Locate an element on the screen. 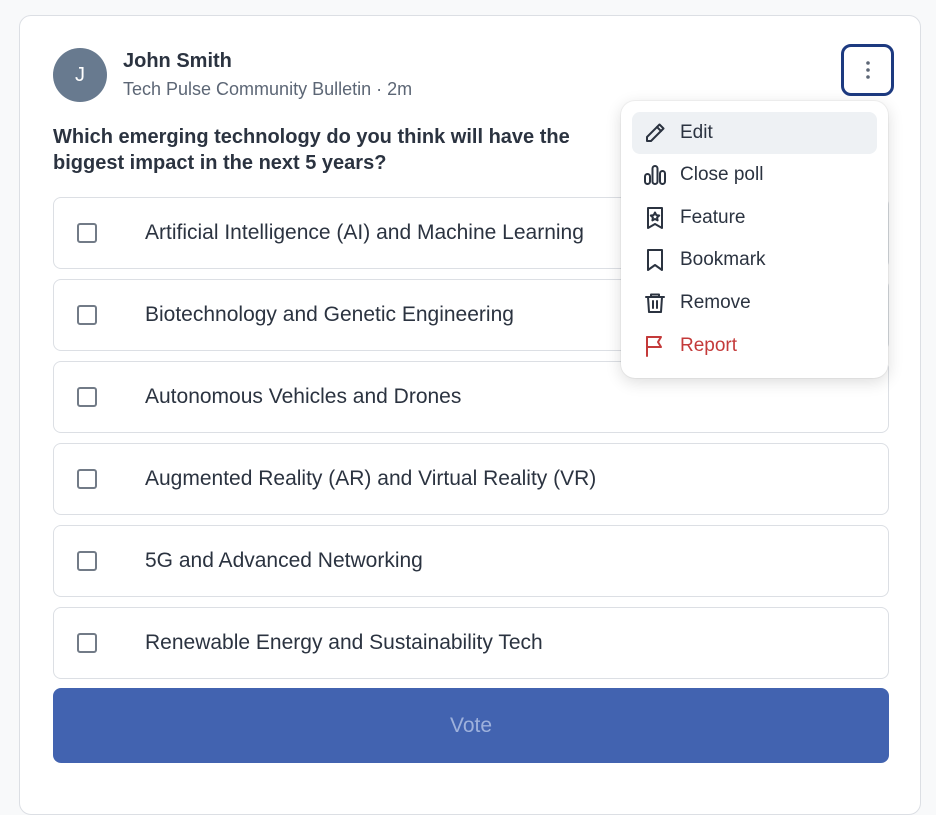 This screenshot has width=936, height=815. menu-item-label: Close poll is located at coordinates (722, 174).